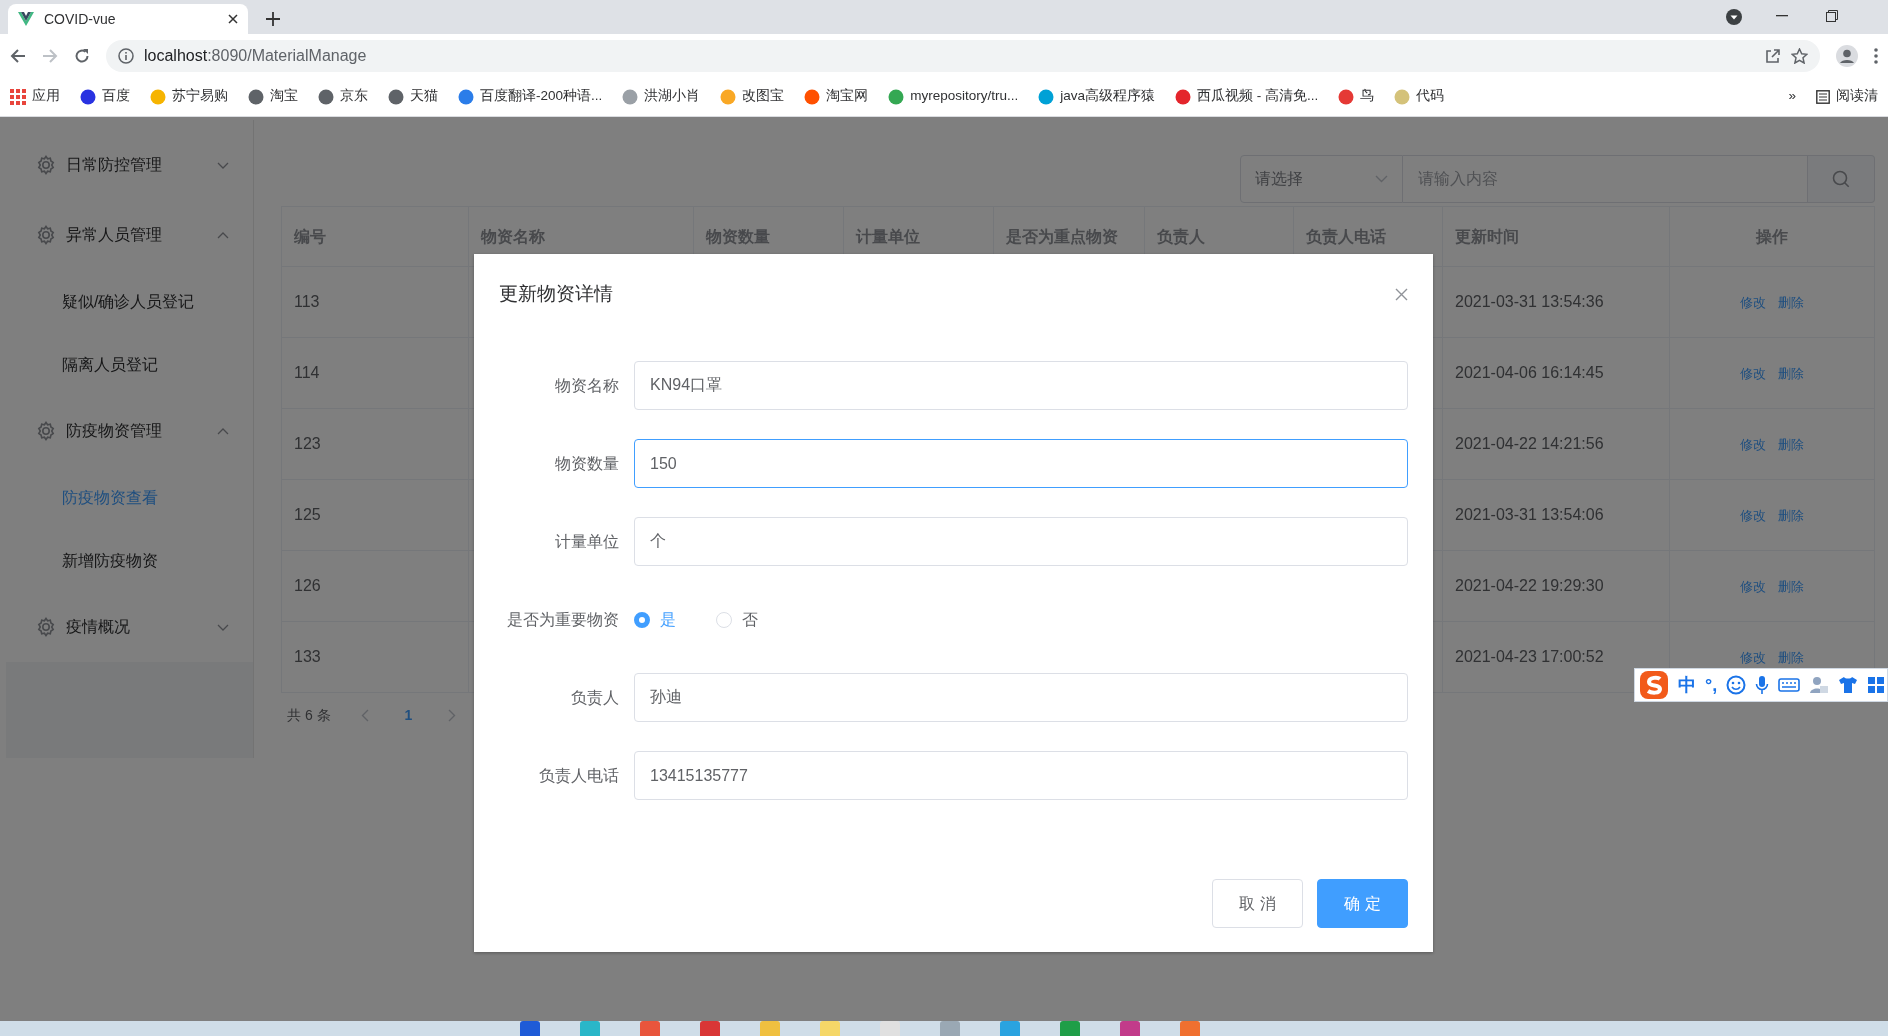  Describe the element at coordinates (18, 55) in the screenshot. I see `back-icon` at that location.